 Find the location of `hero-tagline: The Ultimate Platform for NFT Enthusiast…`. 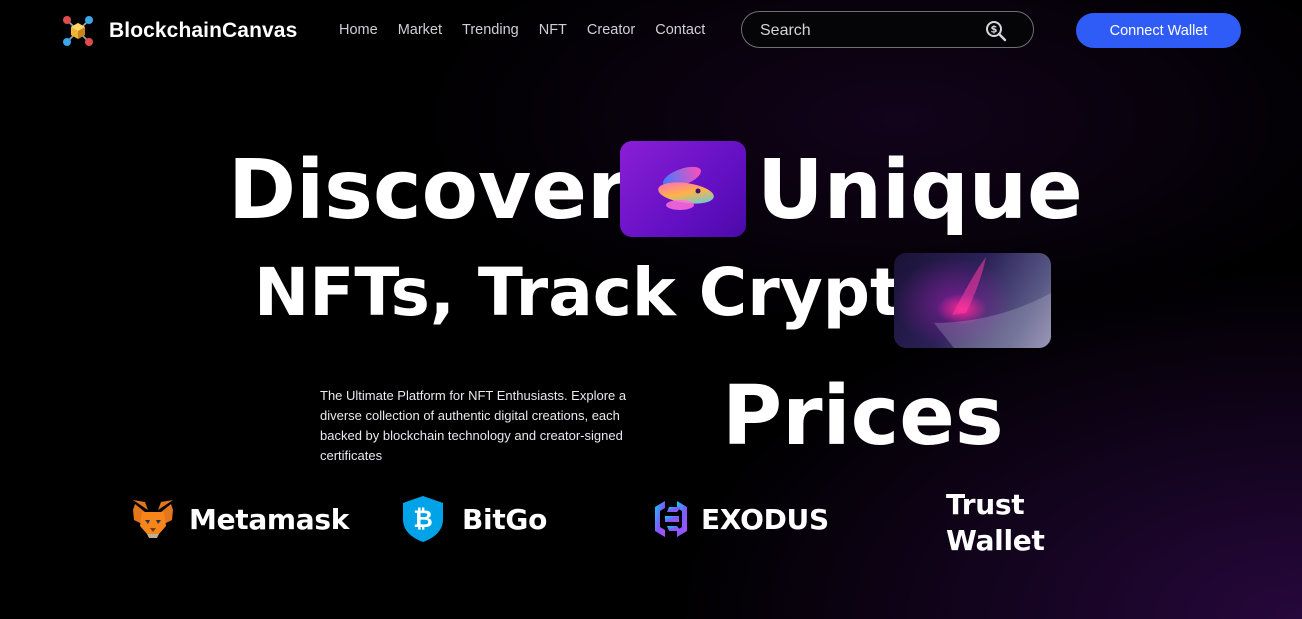

hero-tagline: The Ultimate Platform for NFT Enthusiast… is located at coordinates (473, 425).